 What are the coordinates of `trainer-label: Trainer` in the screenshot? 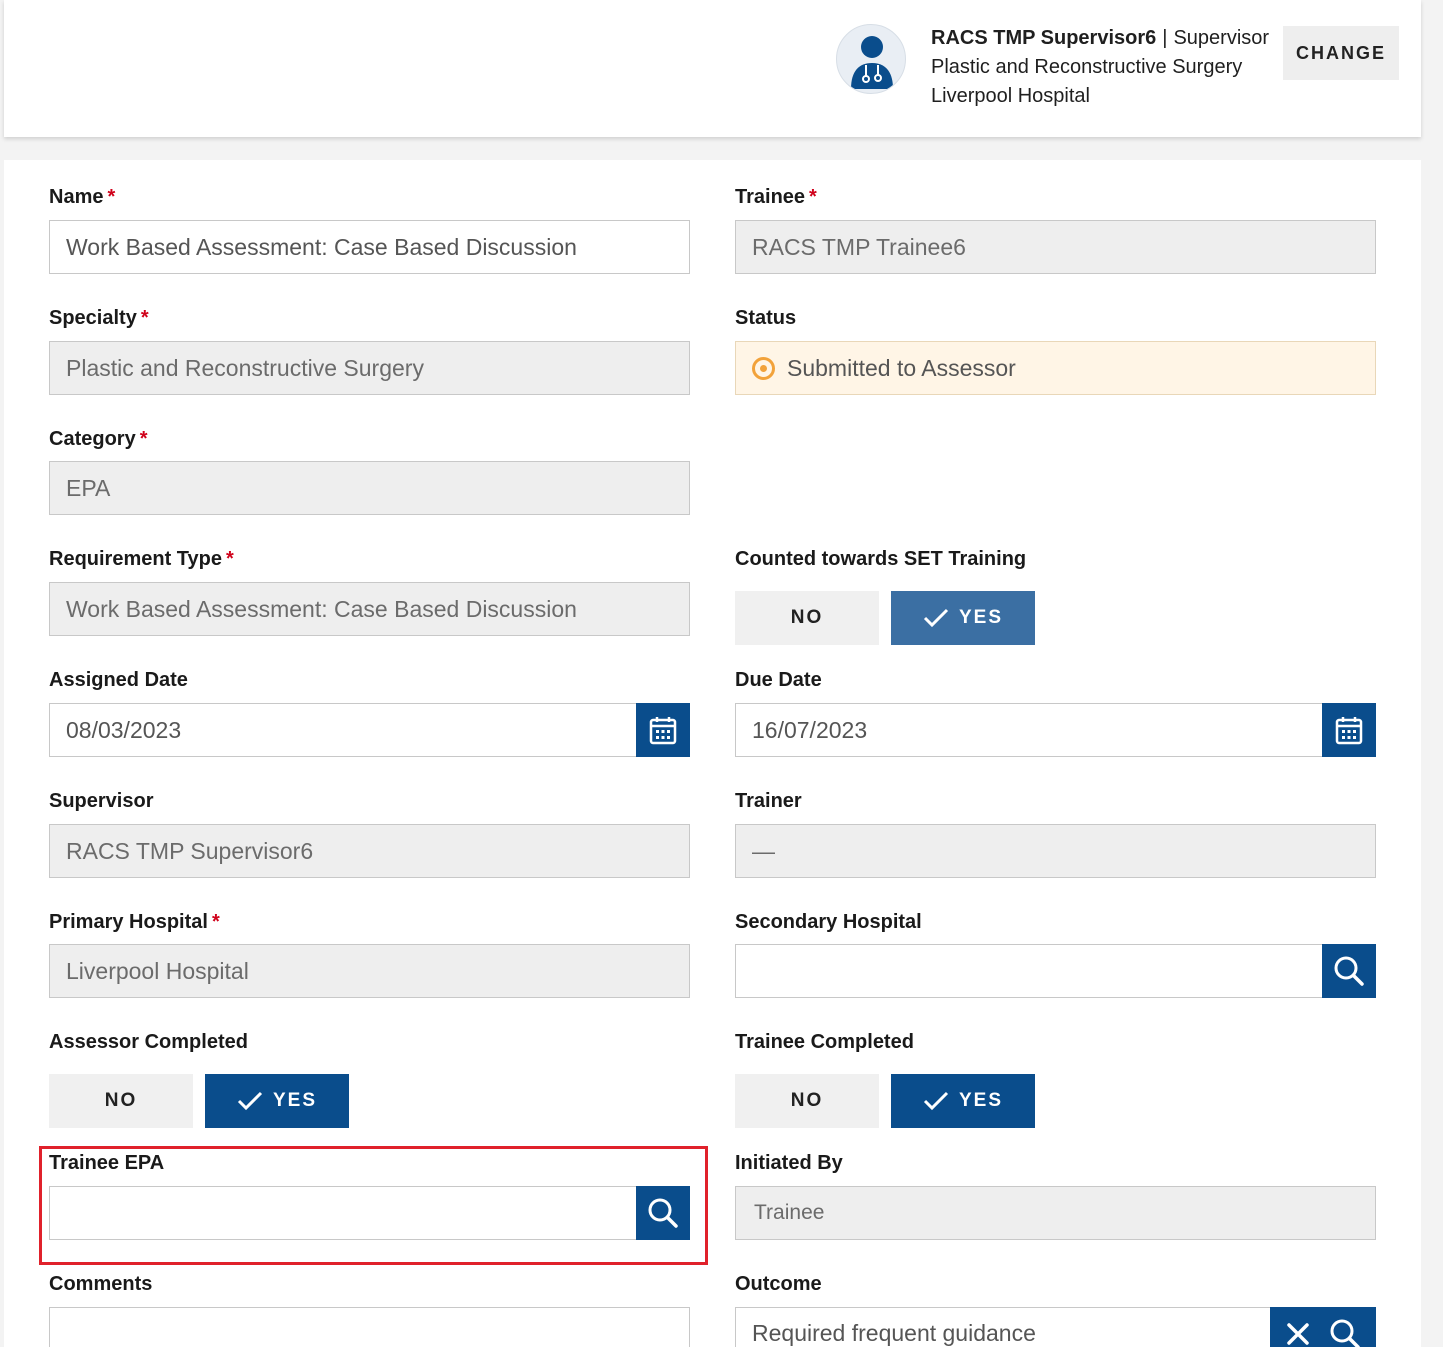 It's located at (768, 801).